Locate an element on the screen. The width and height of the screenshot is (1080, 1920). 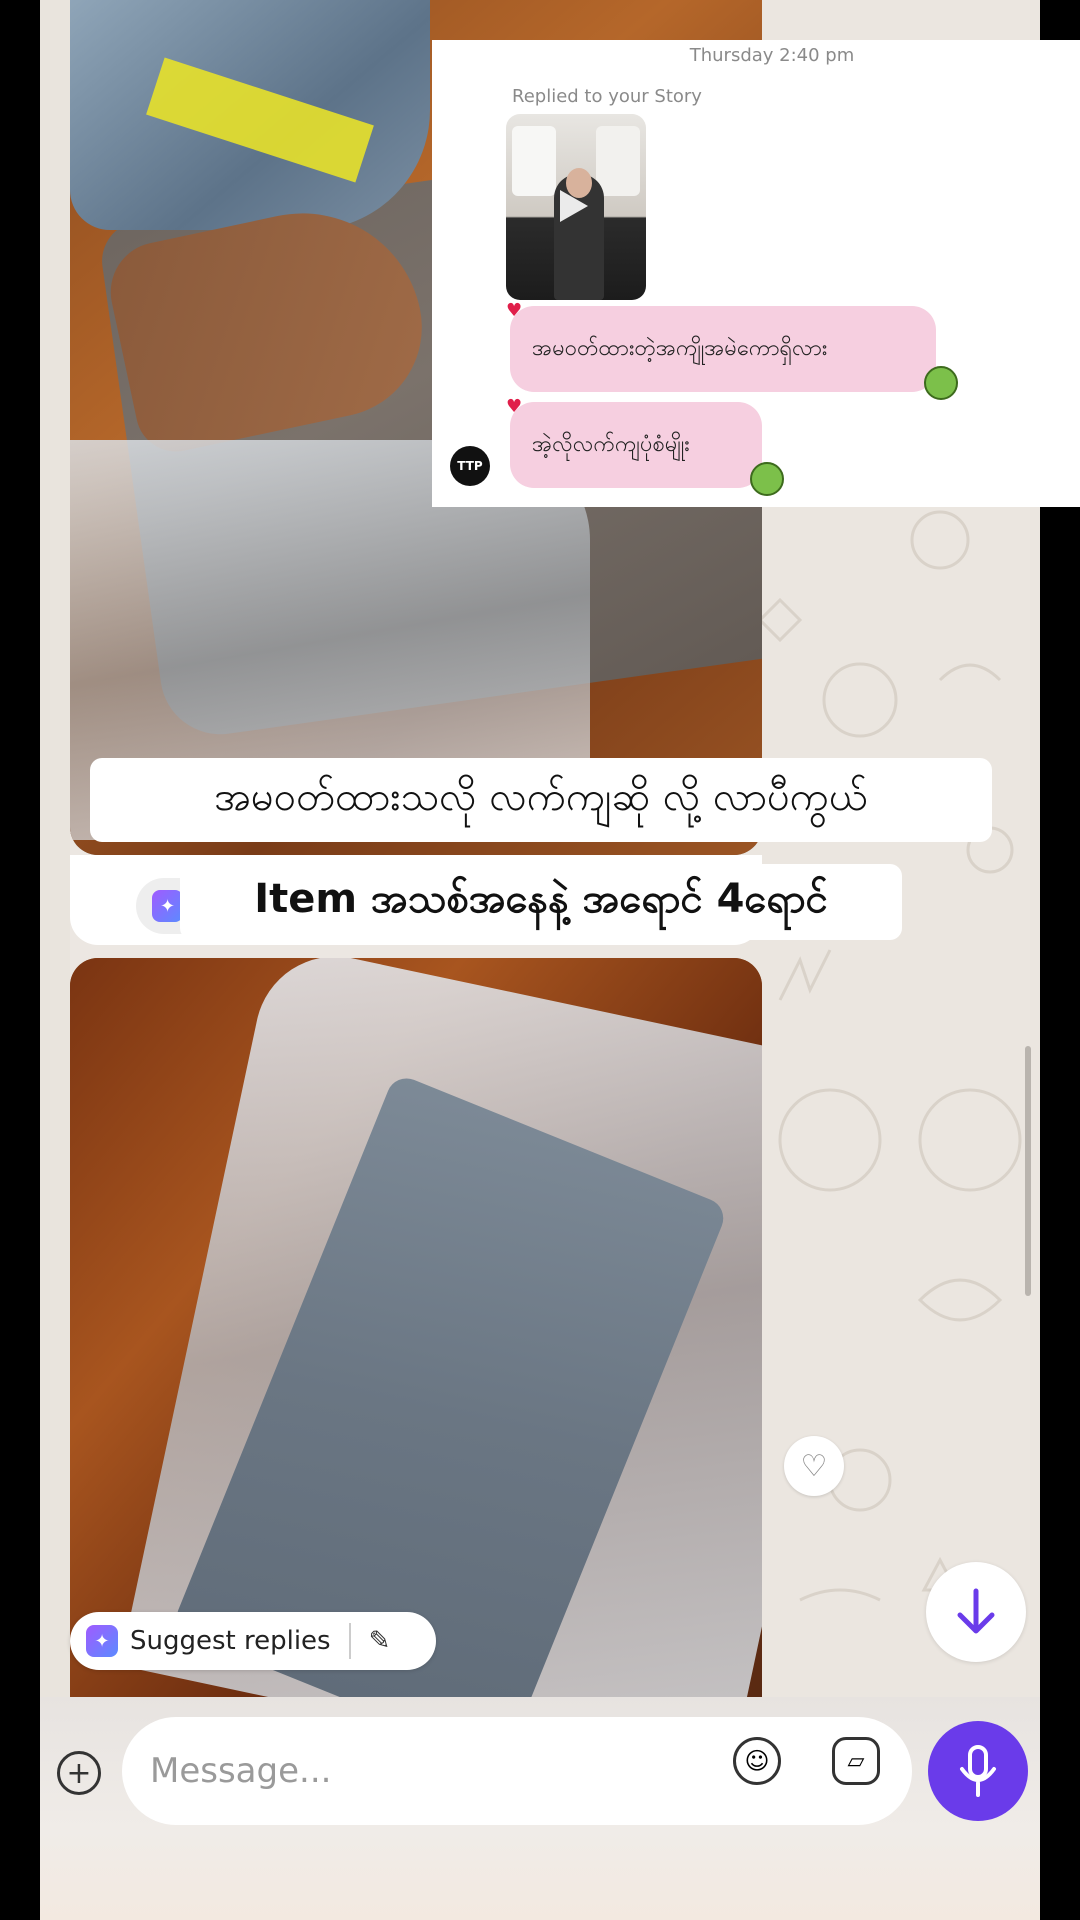
mic-button is located at coordinates (978, 1771).